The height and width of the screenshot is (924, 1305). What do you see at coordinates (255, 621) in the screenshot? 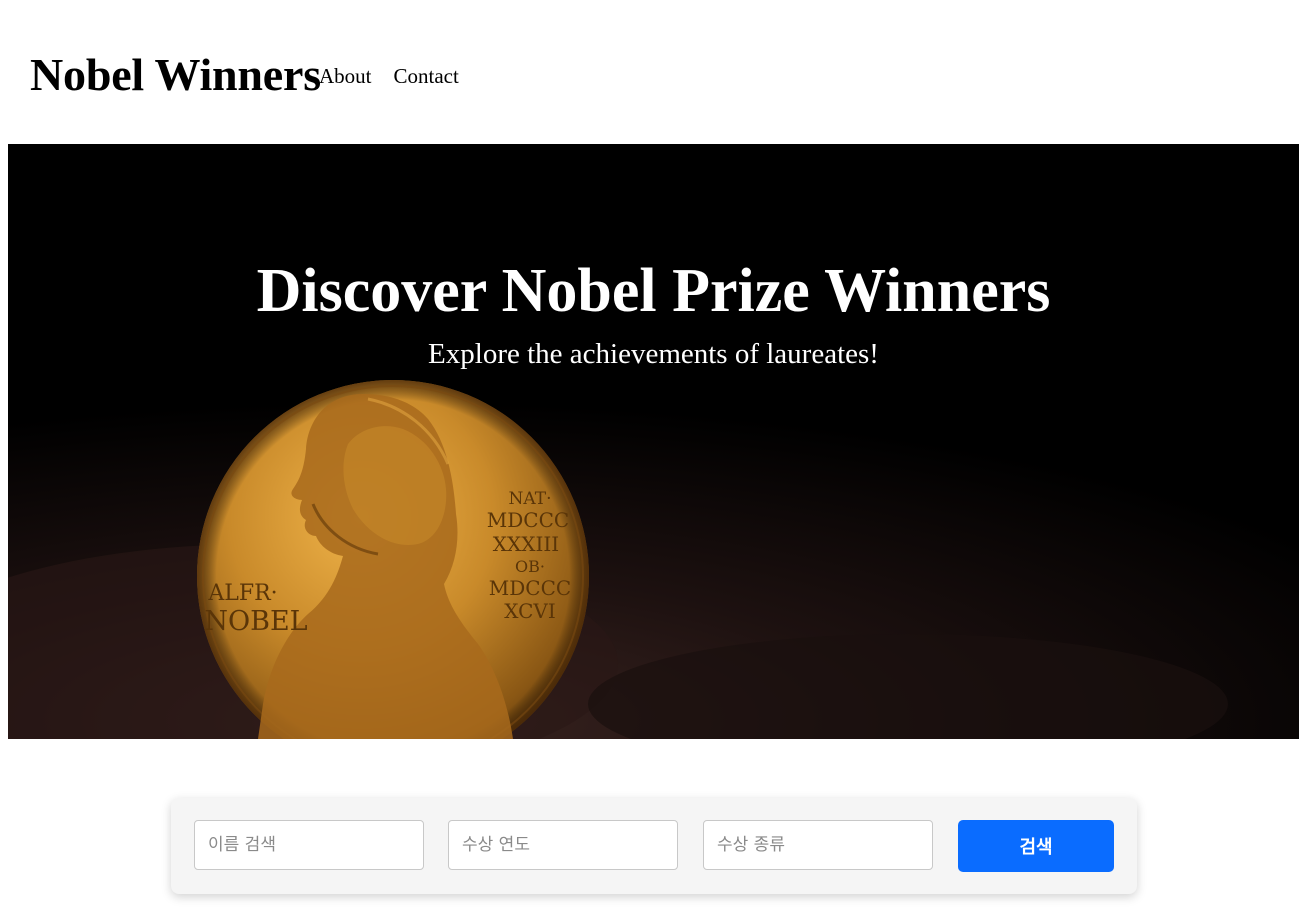
I see `medal-inscription-left-2: NOBEL` at bounding box center [255, 621].